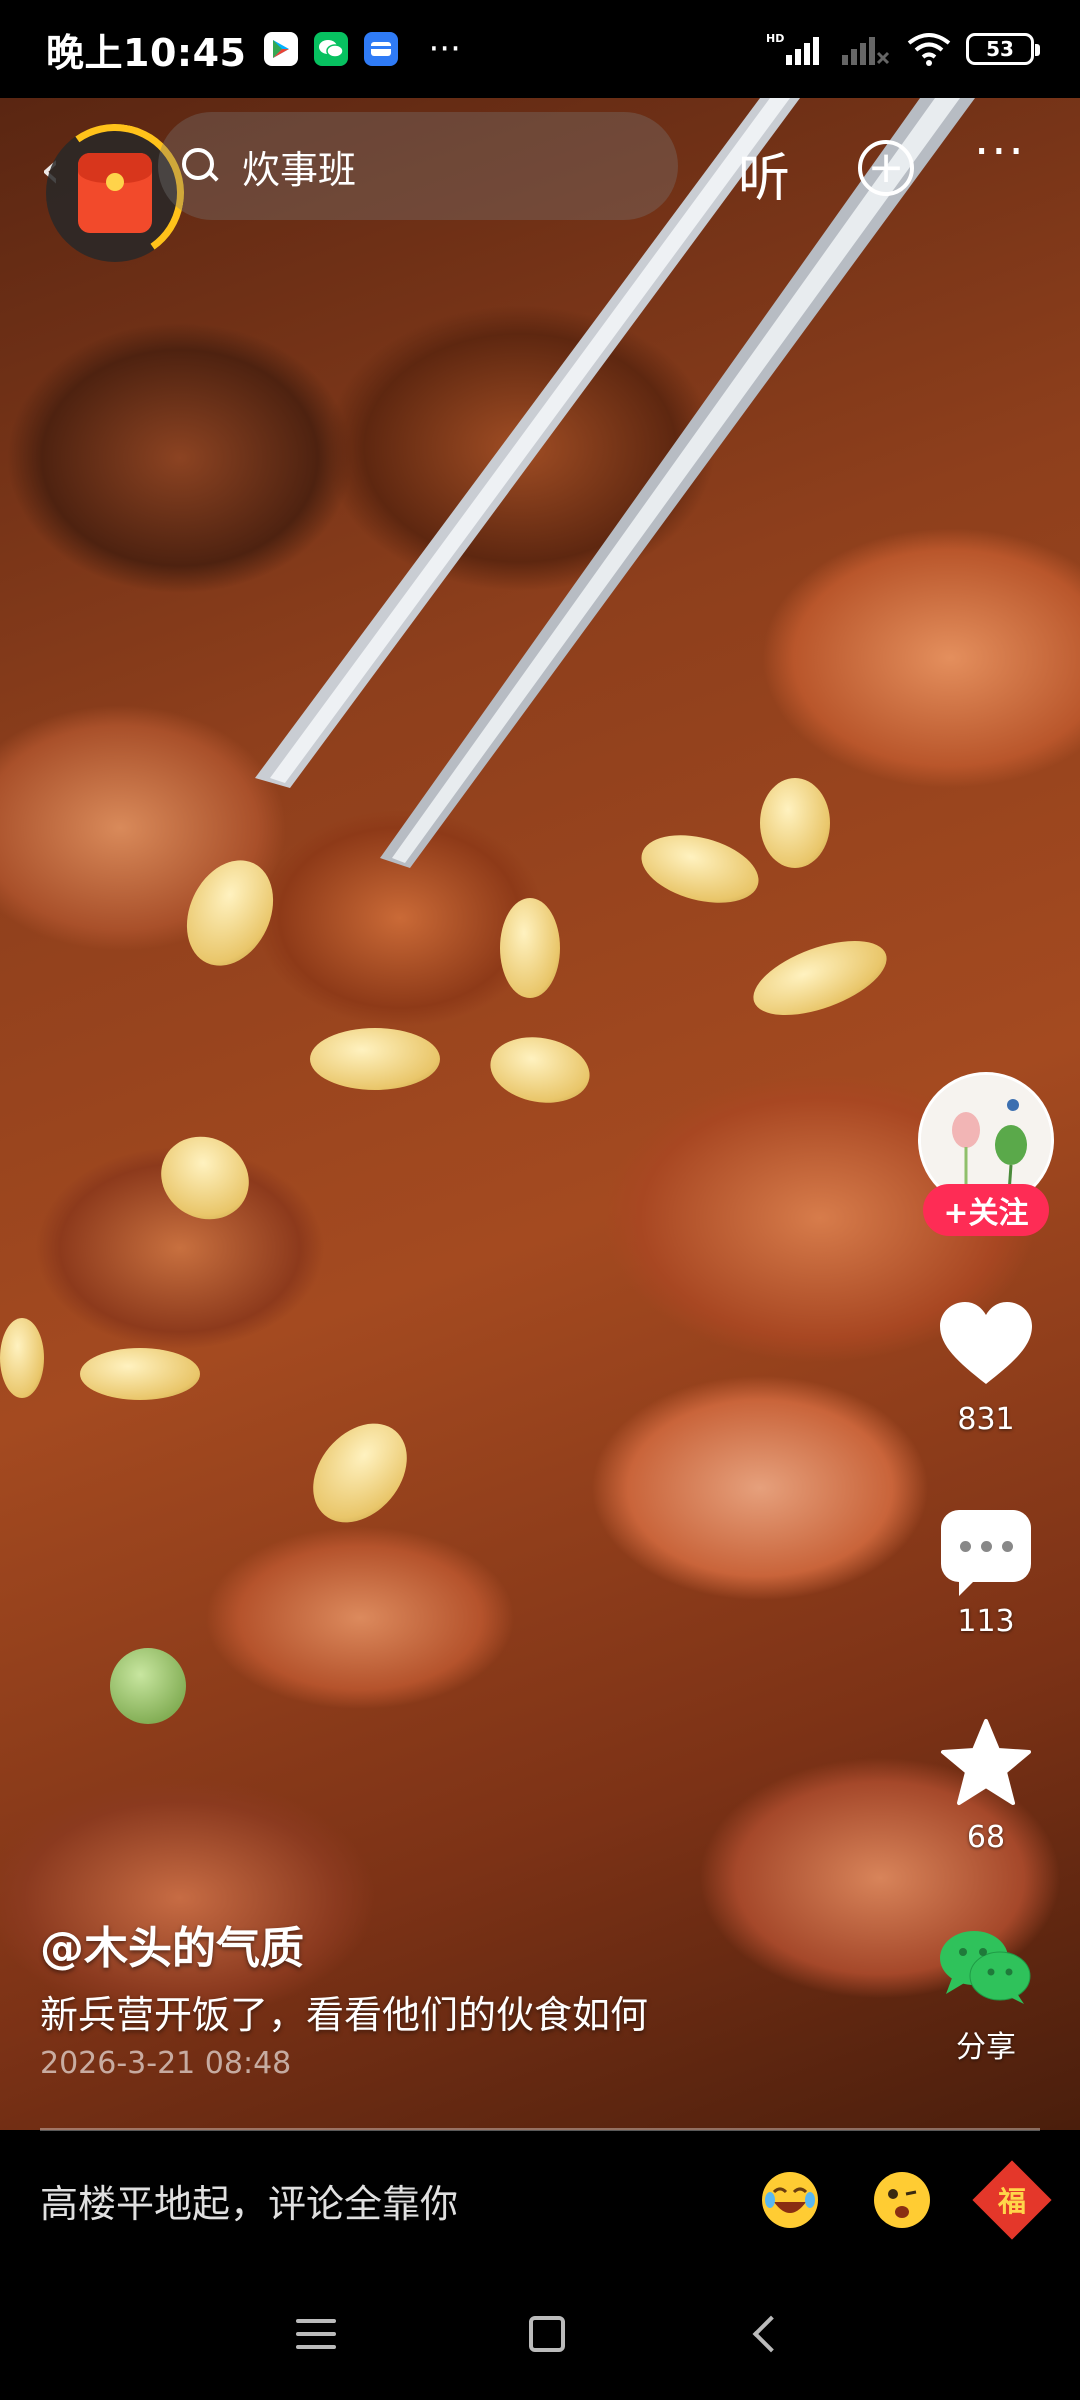 This screenshot has width=1080, height=2400. Describe the element at coordinates (986, 1210) in the screenshot. I see `follow-button: +关注` at that location.